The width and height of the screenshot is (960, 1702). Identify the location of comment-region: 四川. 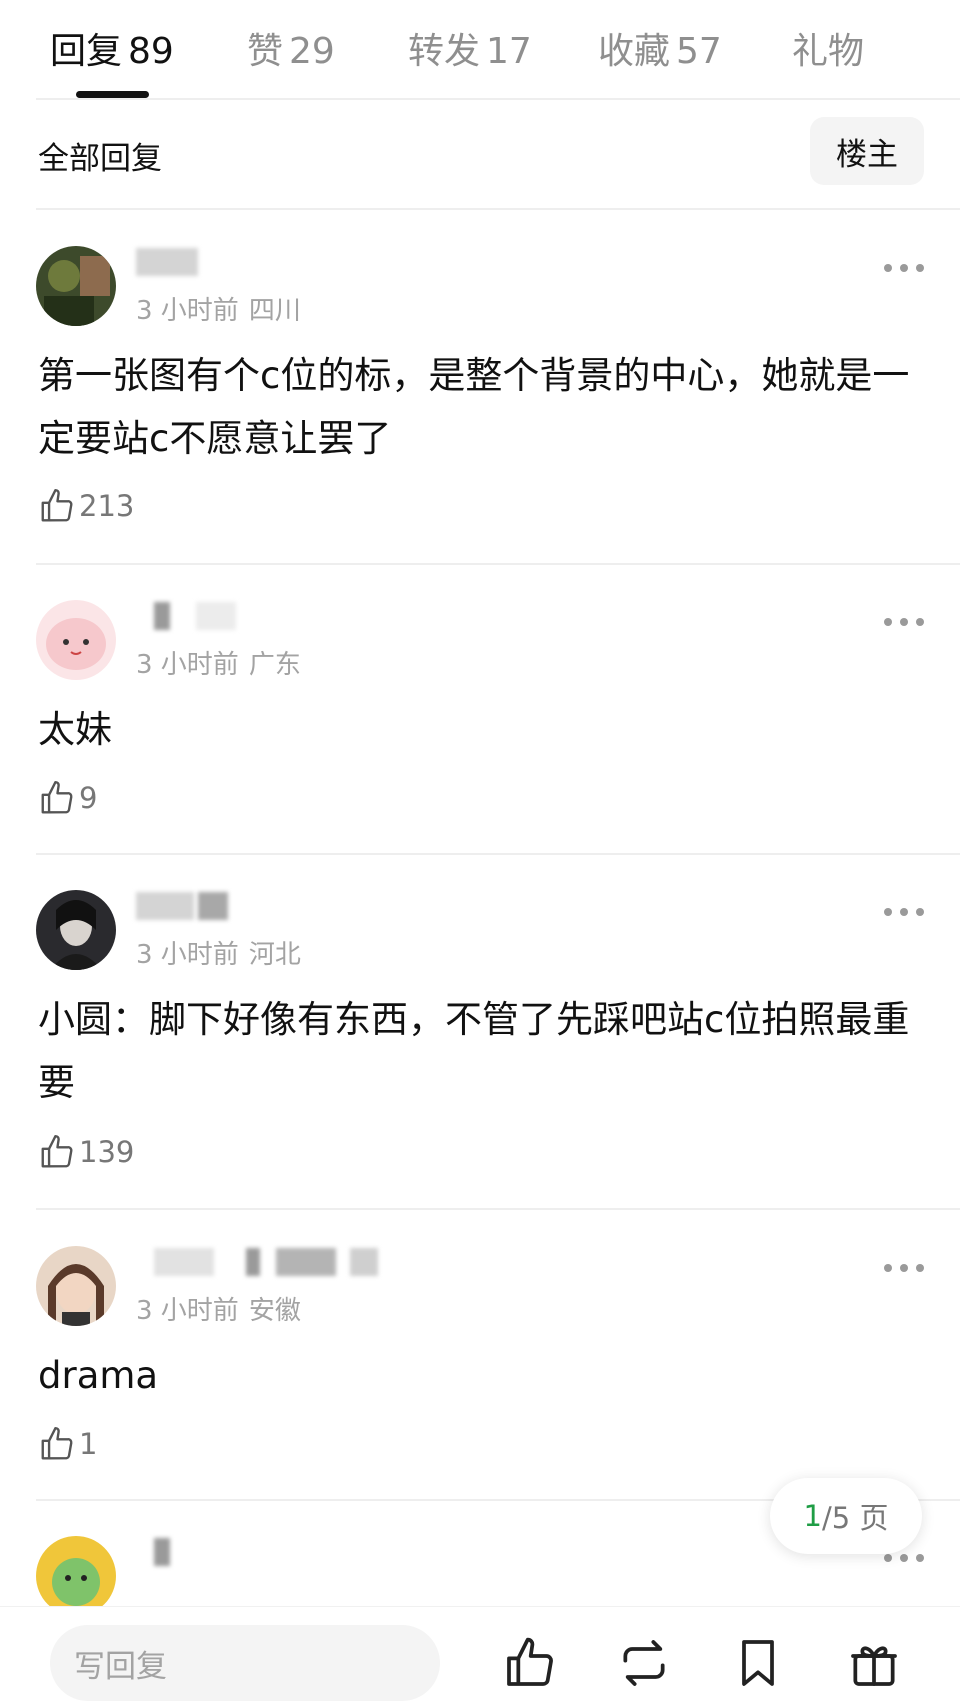
(274, 311).